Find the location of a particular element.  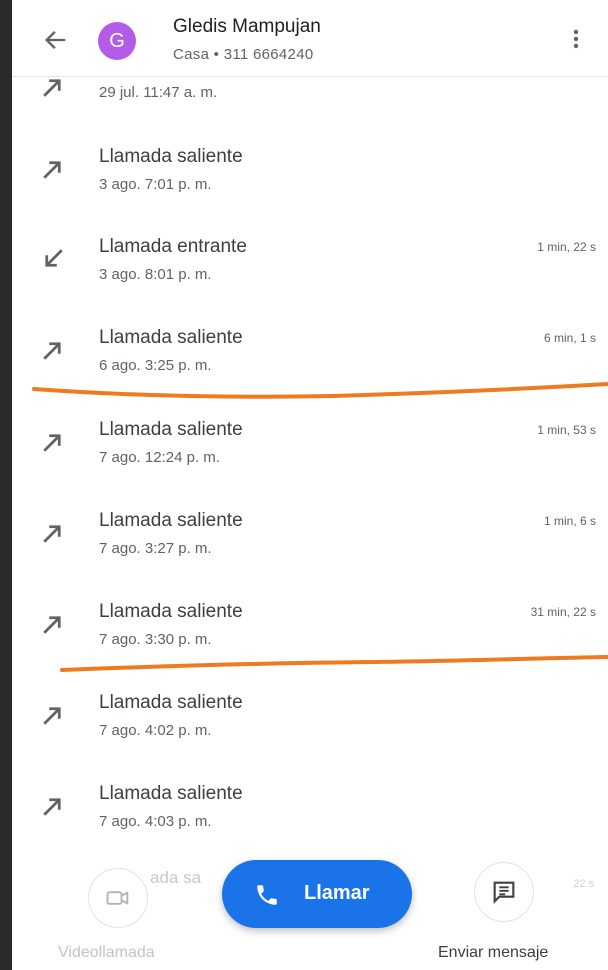

call-duration: 1 min, 6 s is located at coordinates (569, 521).